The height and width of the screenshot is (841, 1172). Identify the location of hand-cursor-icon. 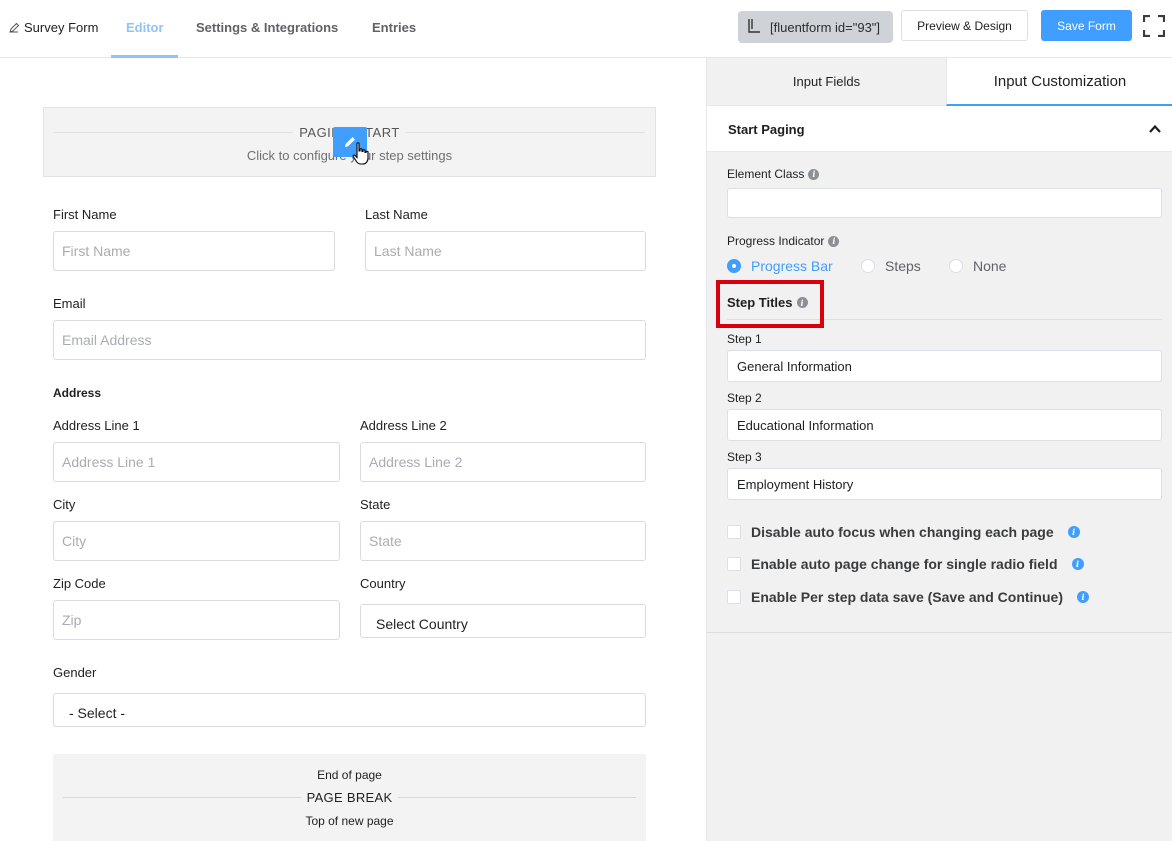
(360, 153).